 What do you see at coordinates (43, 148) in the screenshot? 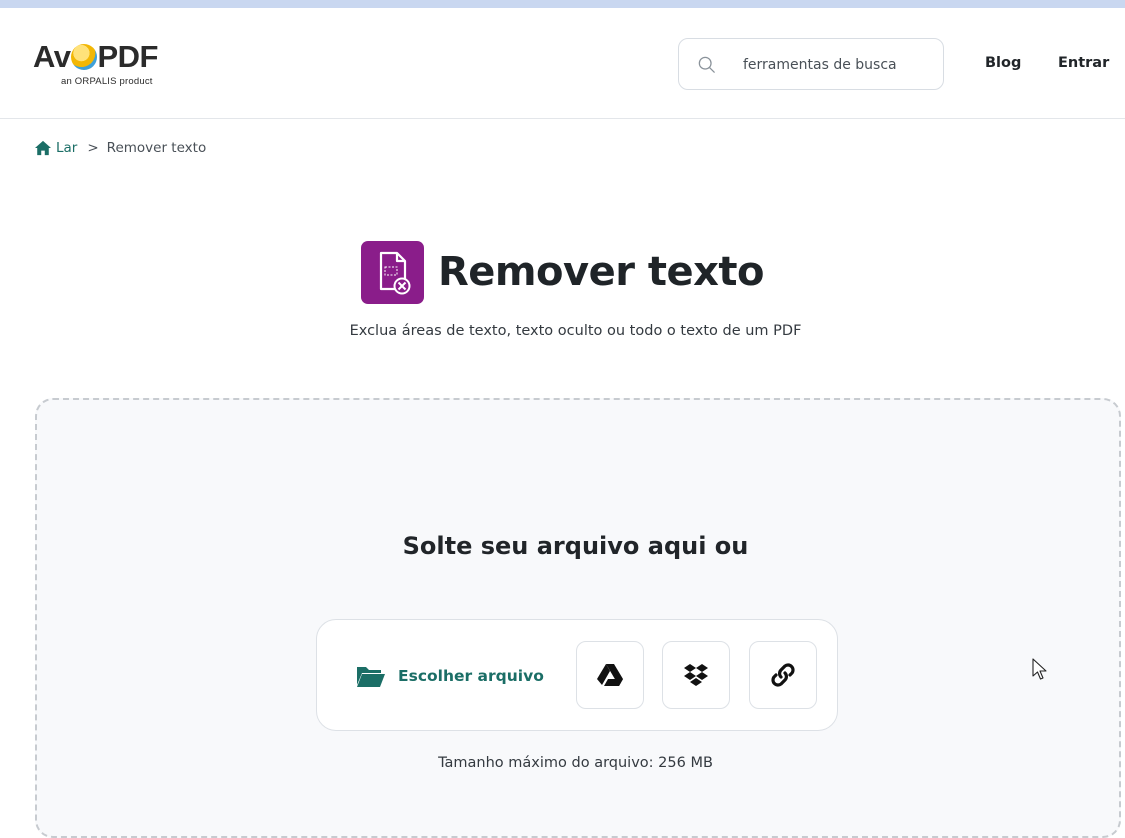
I see `home-icon` at bounding box center [43, 148].